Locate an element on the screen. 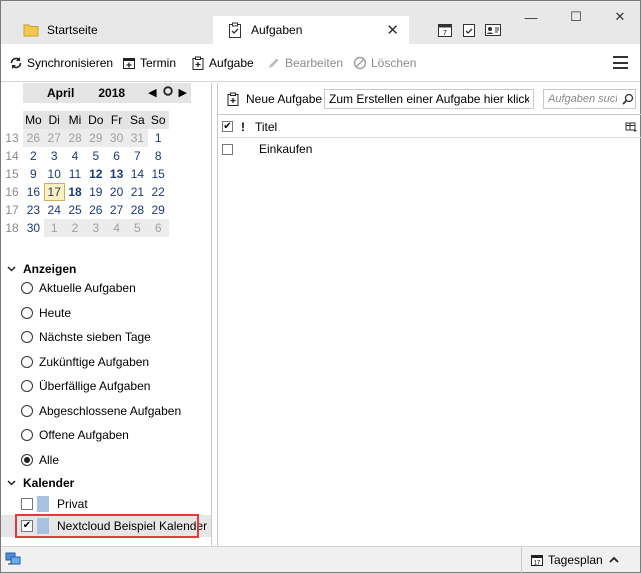 This screenshot has height=573, width=641. new-event-button: Termin is located at coordinates (149, 63).